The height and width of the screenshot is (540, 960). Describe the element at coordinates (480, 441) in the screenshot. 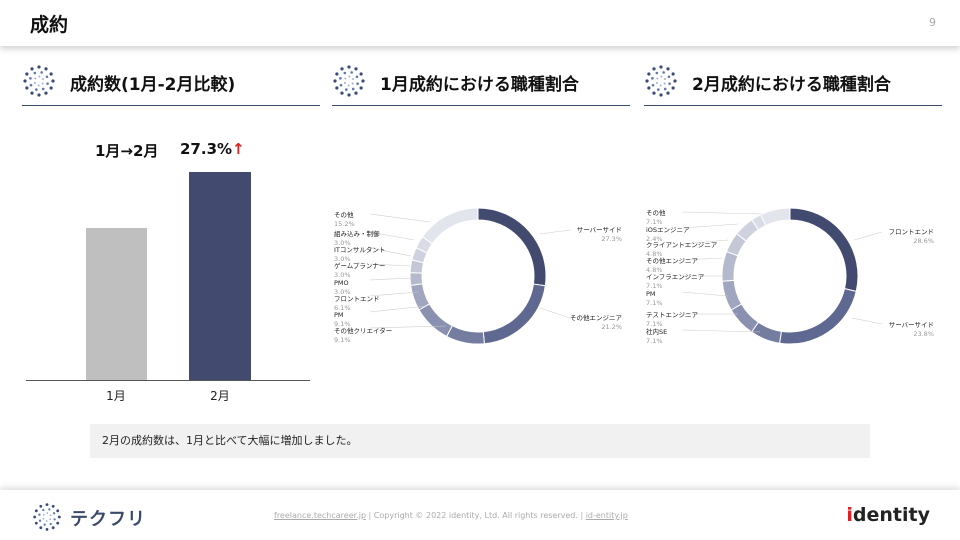

I see `summary-note: 2月の成約数は、1月と比べて大幅に増加しました。` at that location.